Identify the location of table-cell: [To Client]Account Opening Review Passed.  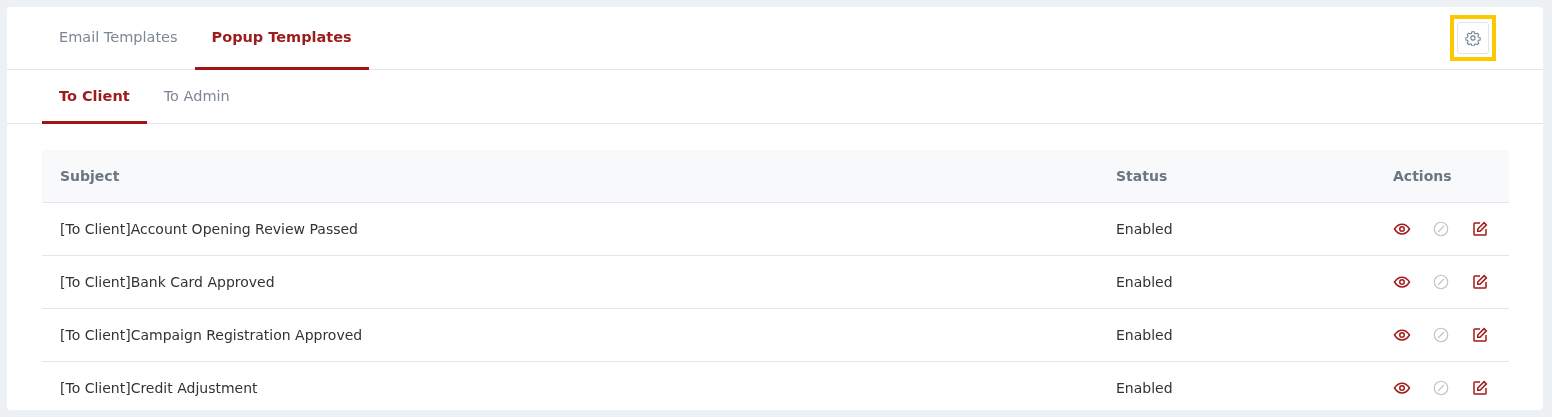
(570, 229).